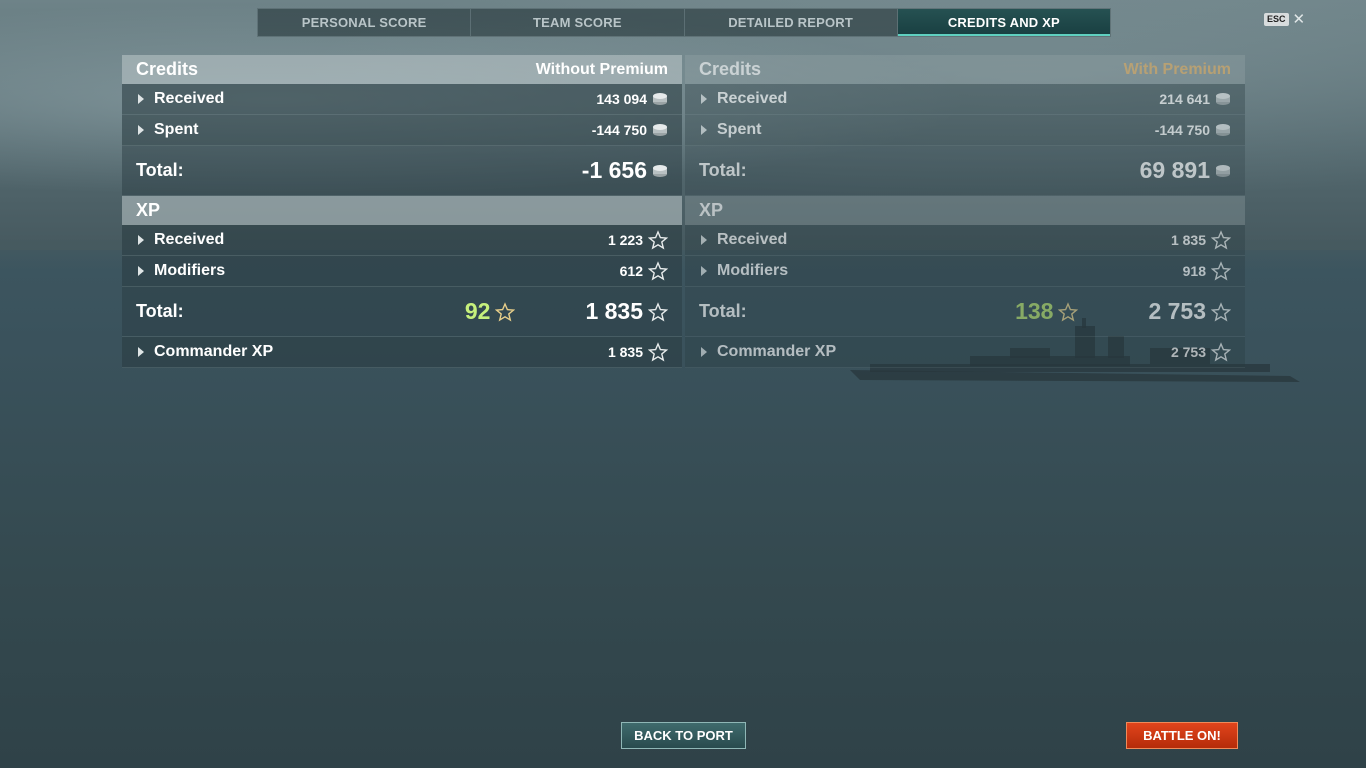 The image size is (1366, 768). What do you see at coordinates (1003, 22) in the screenshot?
I see `tab-credits-and-xp: CREDITS AND XP` at bounding box center [1003, 22].